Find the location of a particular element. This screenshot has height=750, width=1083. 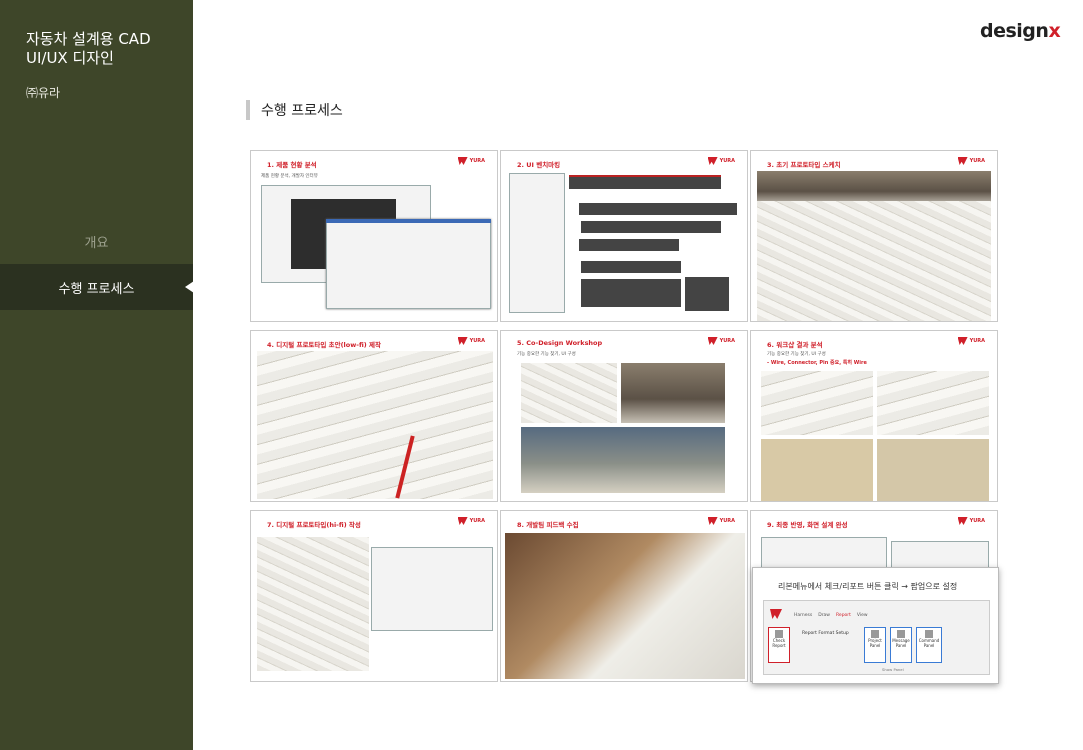

card-title: 2. UI 벤치마킹 is located at coordinates (539, 165).